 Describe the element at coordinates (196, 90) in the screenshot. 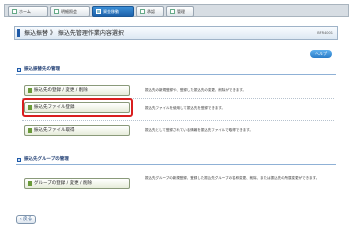

I see `payee-register-desc: 振込先の新規登録や、登録した振込先の変更、削除ができます。` at that location.